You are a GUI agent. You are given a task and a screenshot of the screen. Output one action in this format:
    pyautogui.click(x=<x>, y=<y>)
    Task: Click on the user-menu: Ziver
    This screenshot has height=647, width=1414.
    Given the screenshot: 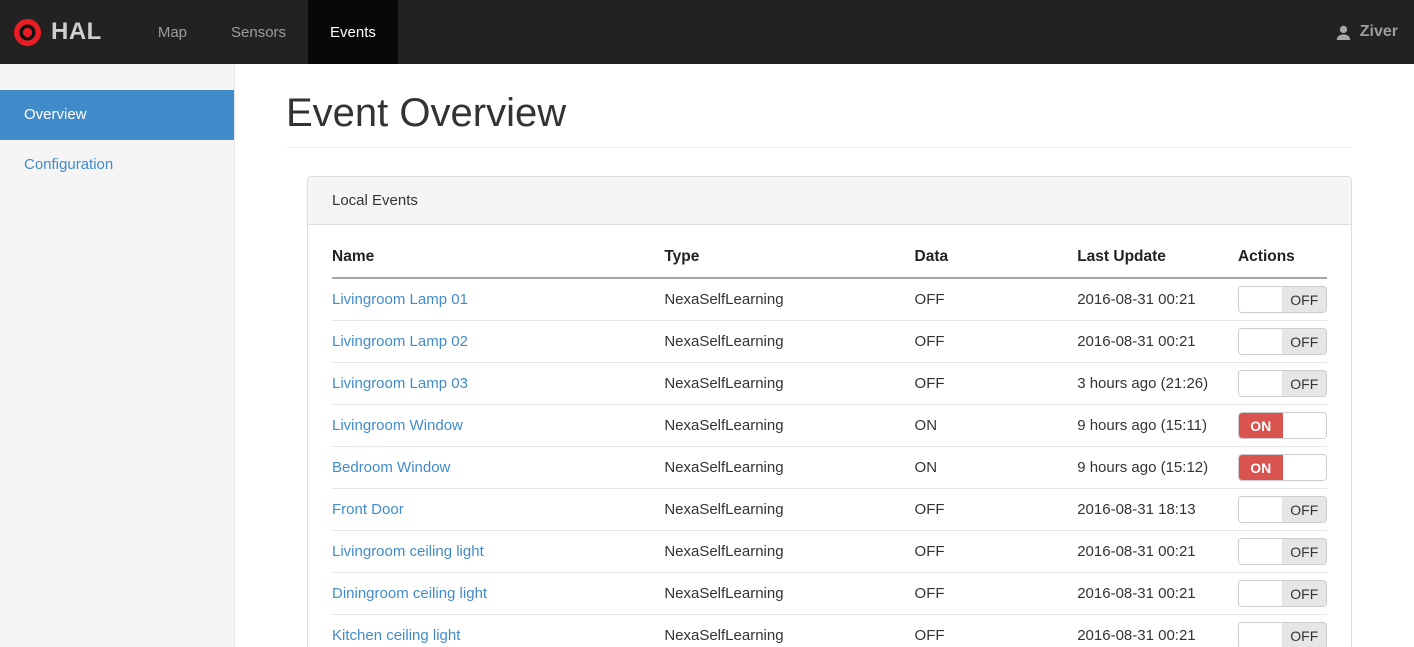 What is the action you would take?
    pyautogui.click(x=1366, y=32)
    